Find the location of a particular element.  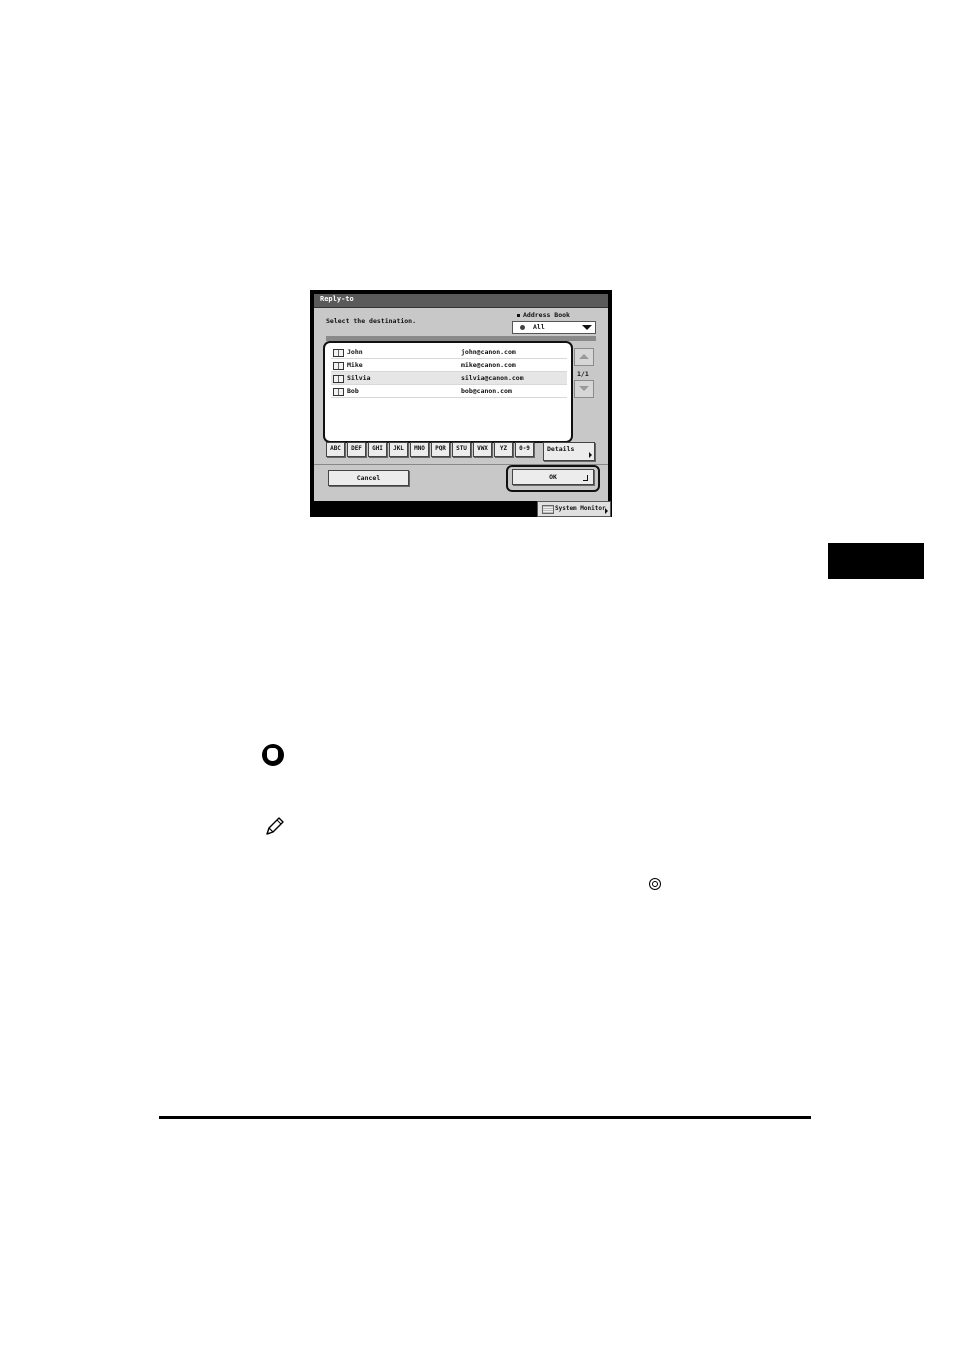

details-button: Details is located at coordinates (569, 451).